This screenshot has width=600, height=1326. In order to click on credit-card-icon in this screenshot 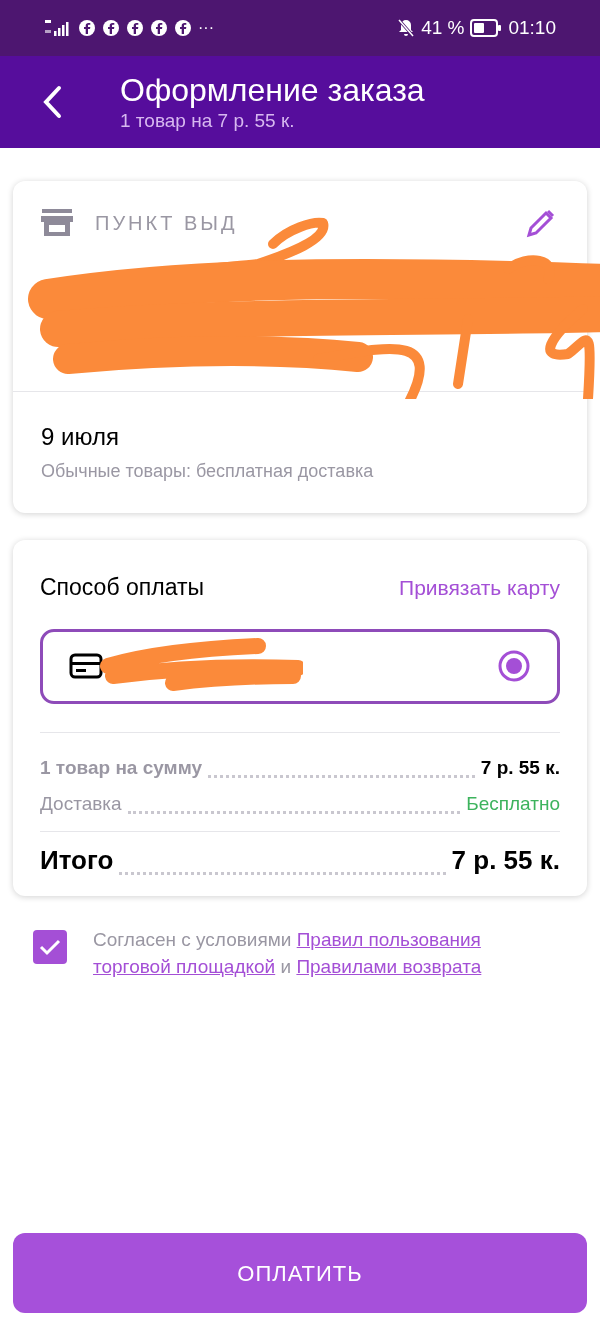, I will do `click(86, 666)`.